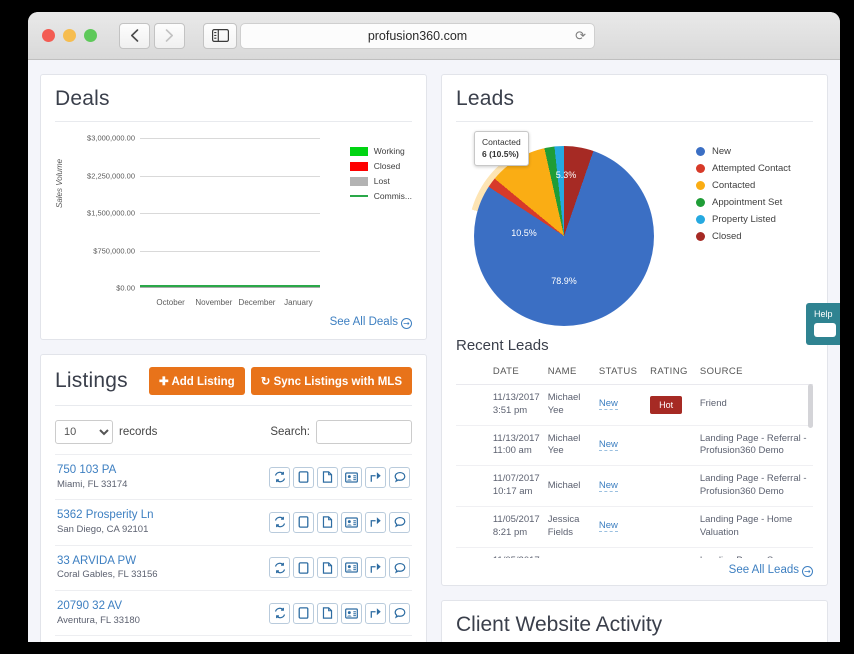 The height and width of the screenshot is (654, 854). What do you see at coordinates (387, 166) in the screenshot?
I see `legend-label: Closed` at bounding box center [387, 166].